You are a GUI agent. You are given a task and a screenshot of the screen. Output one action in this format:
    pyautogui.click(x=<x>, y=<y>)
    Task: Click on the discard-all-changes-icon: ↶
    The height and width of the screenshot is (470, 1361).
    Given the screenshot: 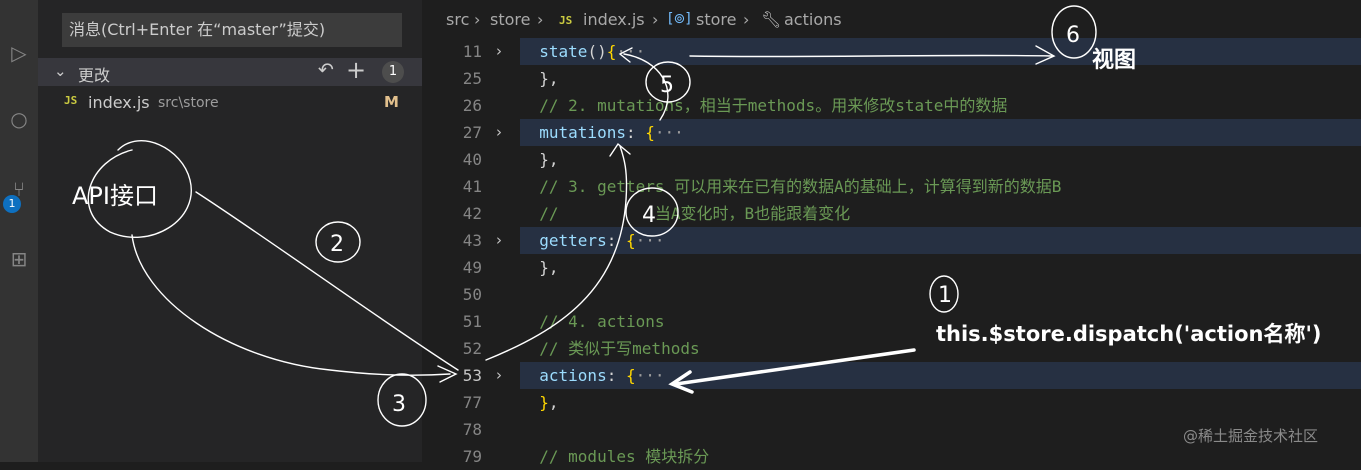 What is the action you would take?
    pyautogui.click(x=326, y=70)
    